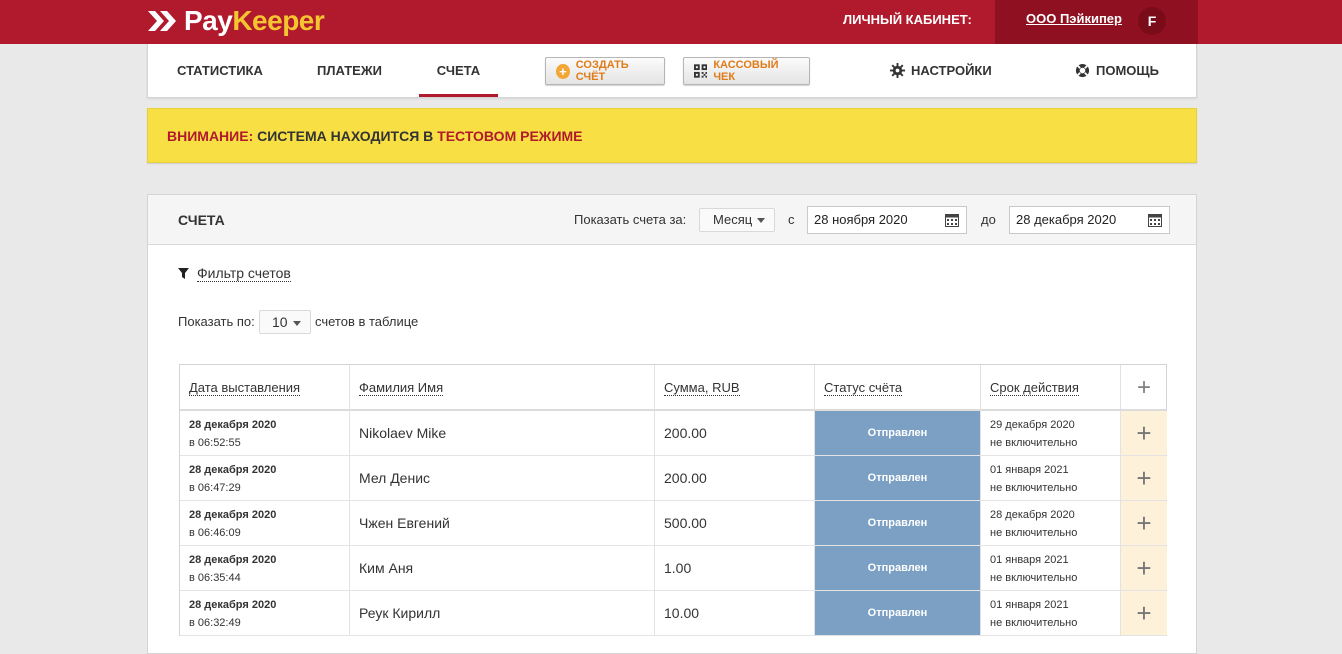  I want to click on chevron-down-icon, so click(761, 221).